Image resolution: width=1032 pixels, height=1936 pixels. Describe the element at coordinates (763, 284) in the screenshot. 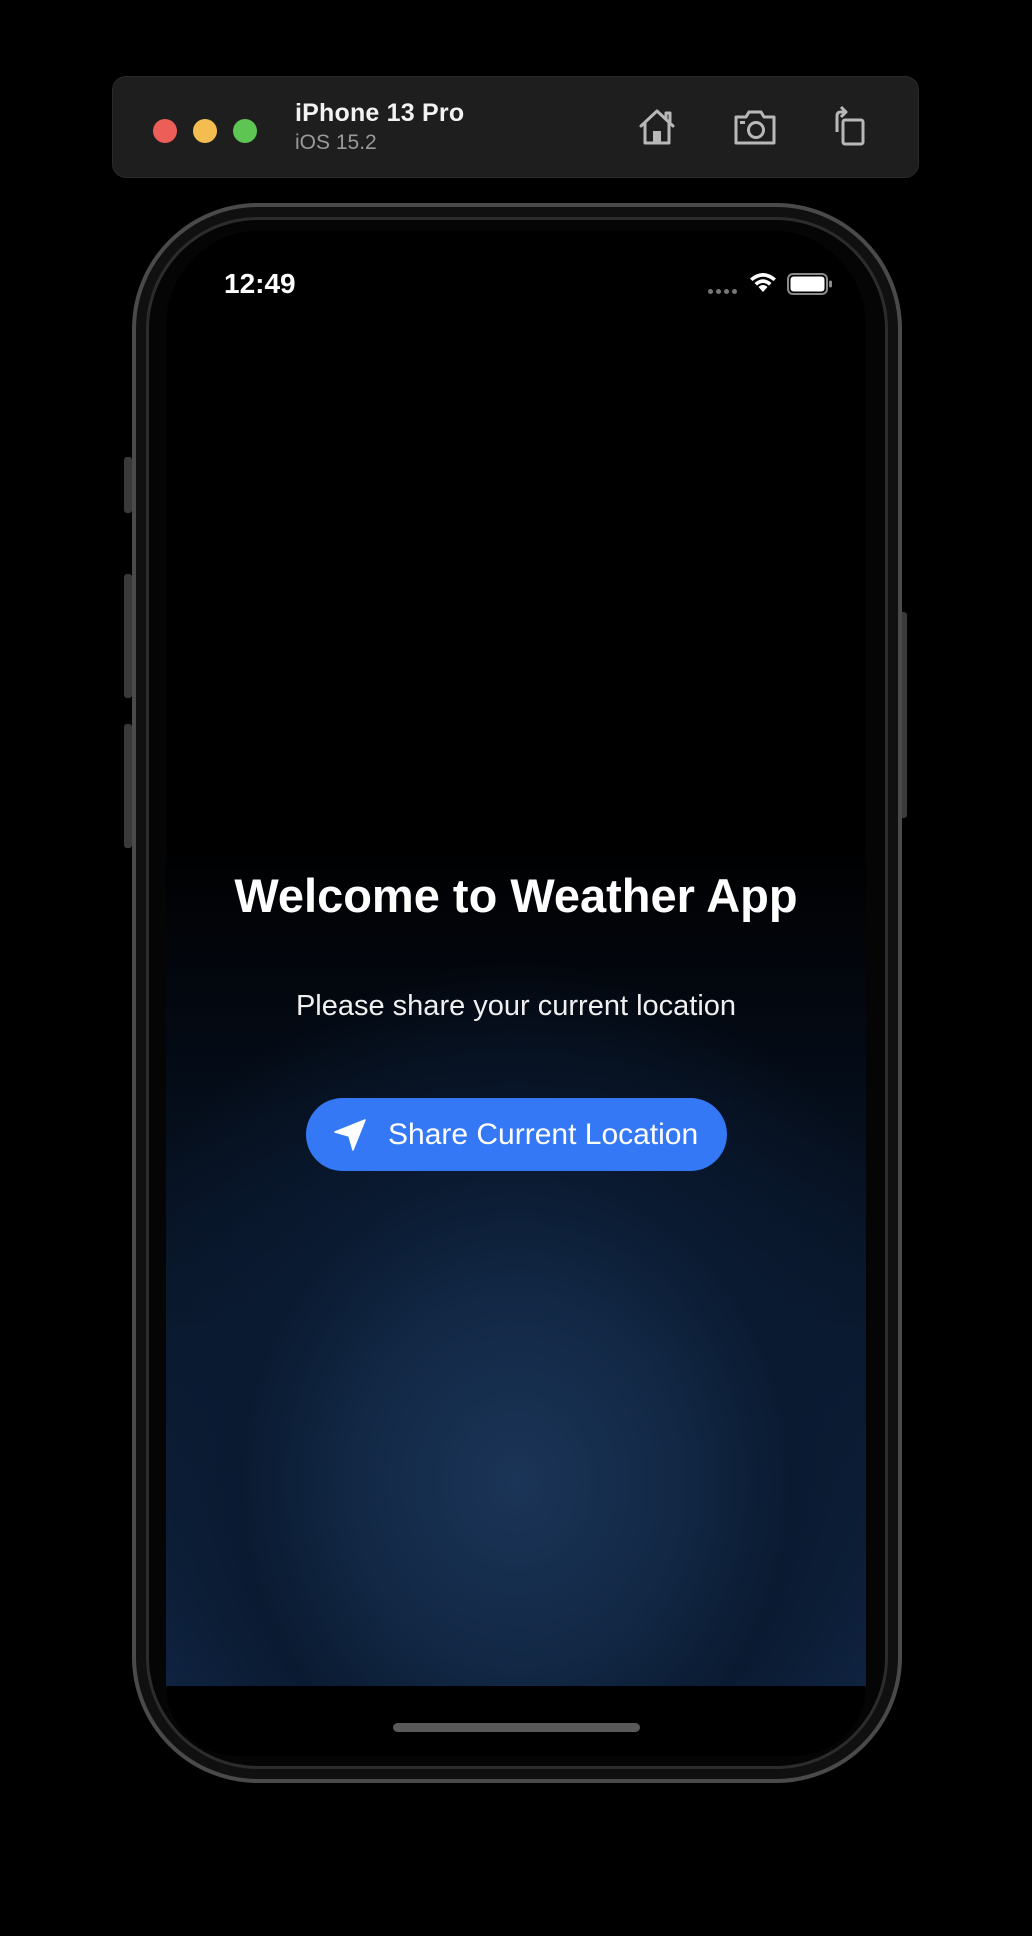

I see `wifi-icon` at that location.